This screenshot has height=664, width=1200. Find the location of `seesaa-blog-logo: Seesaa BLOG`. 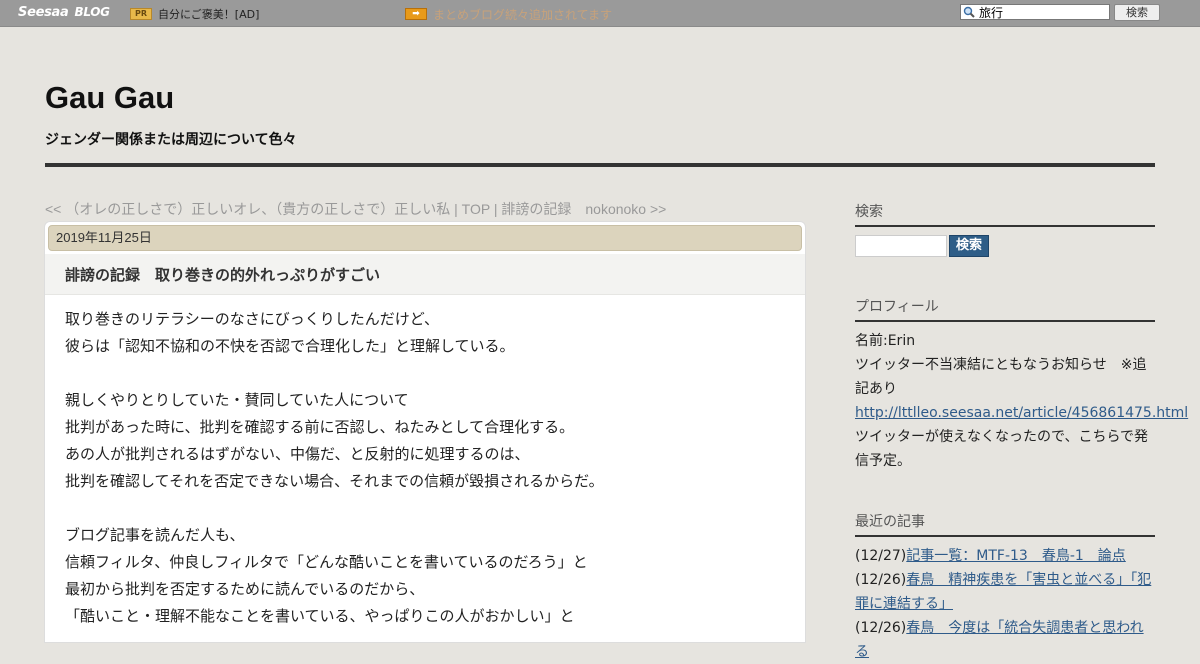

seesaa-blog-logo: Seesaa BLOG is located at coordinates (64, 12).